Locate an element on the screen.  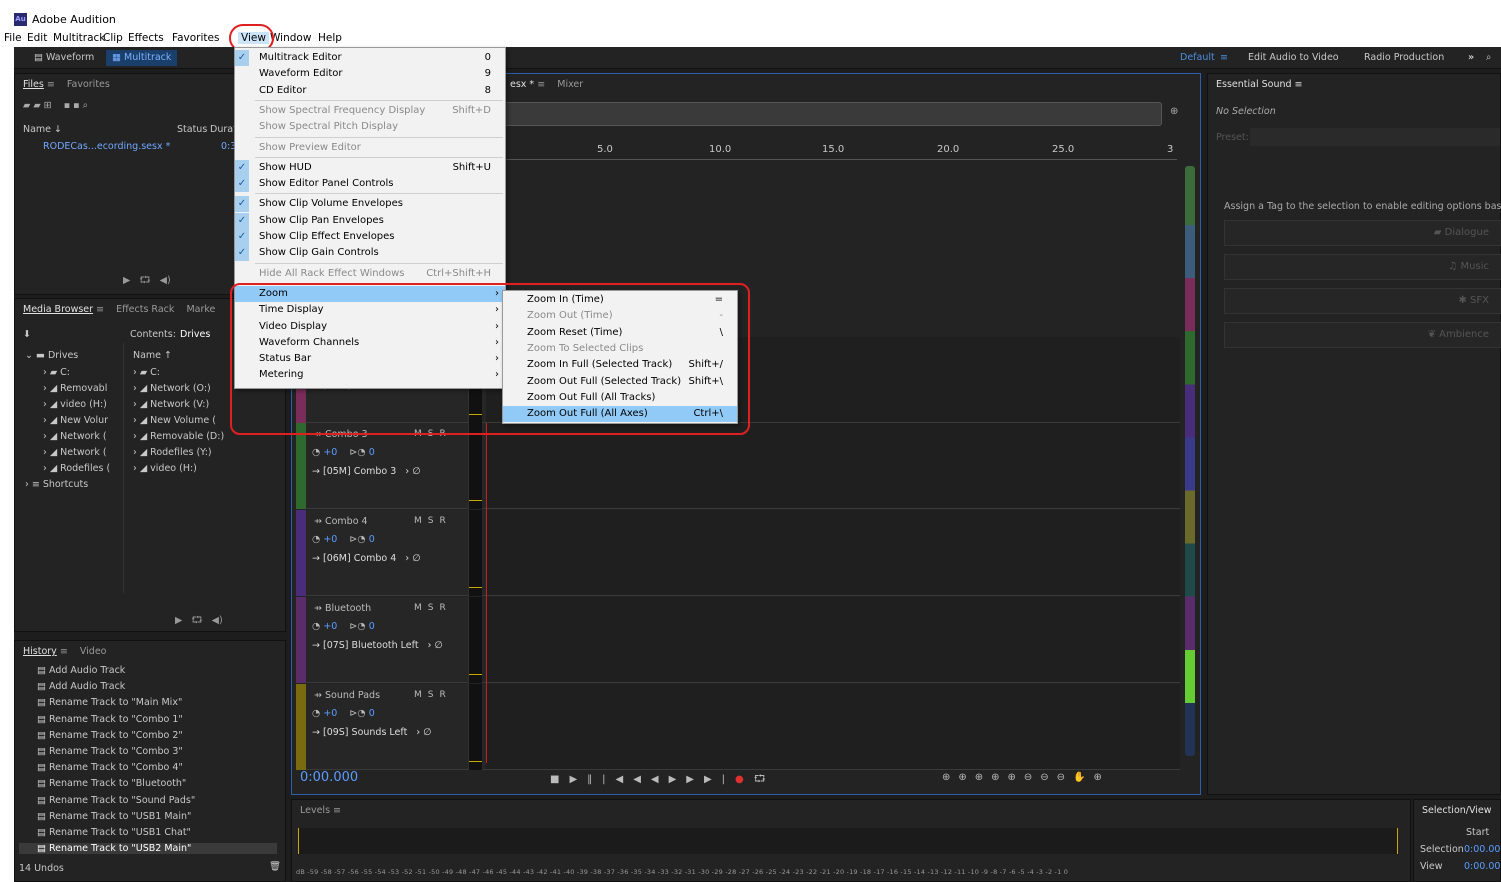
history-item: ▤ Rename Track to "USB1 Main" is located at coordinates (148, 816).